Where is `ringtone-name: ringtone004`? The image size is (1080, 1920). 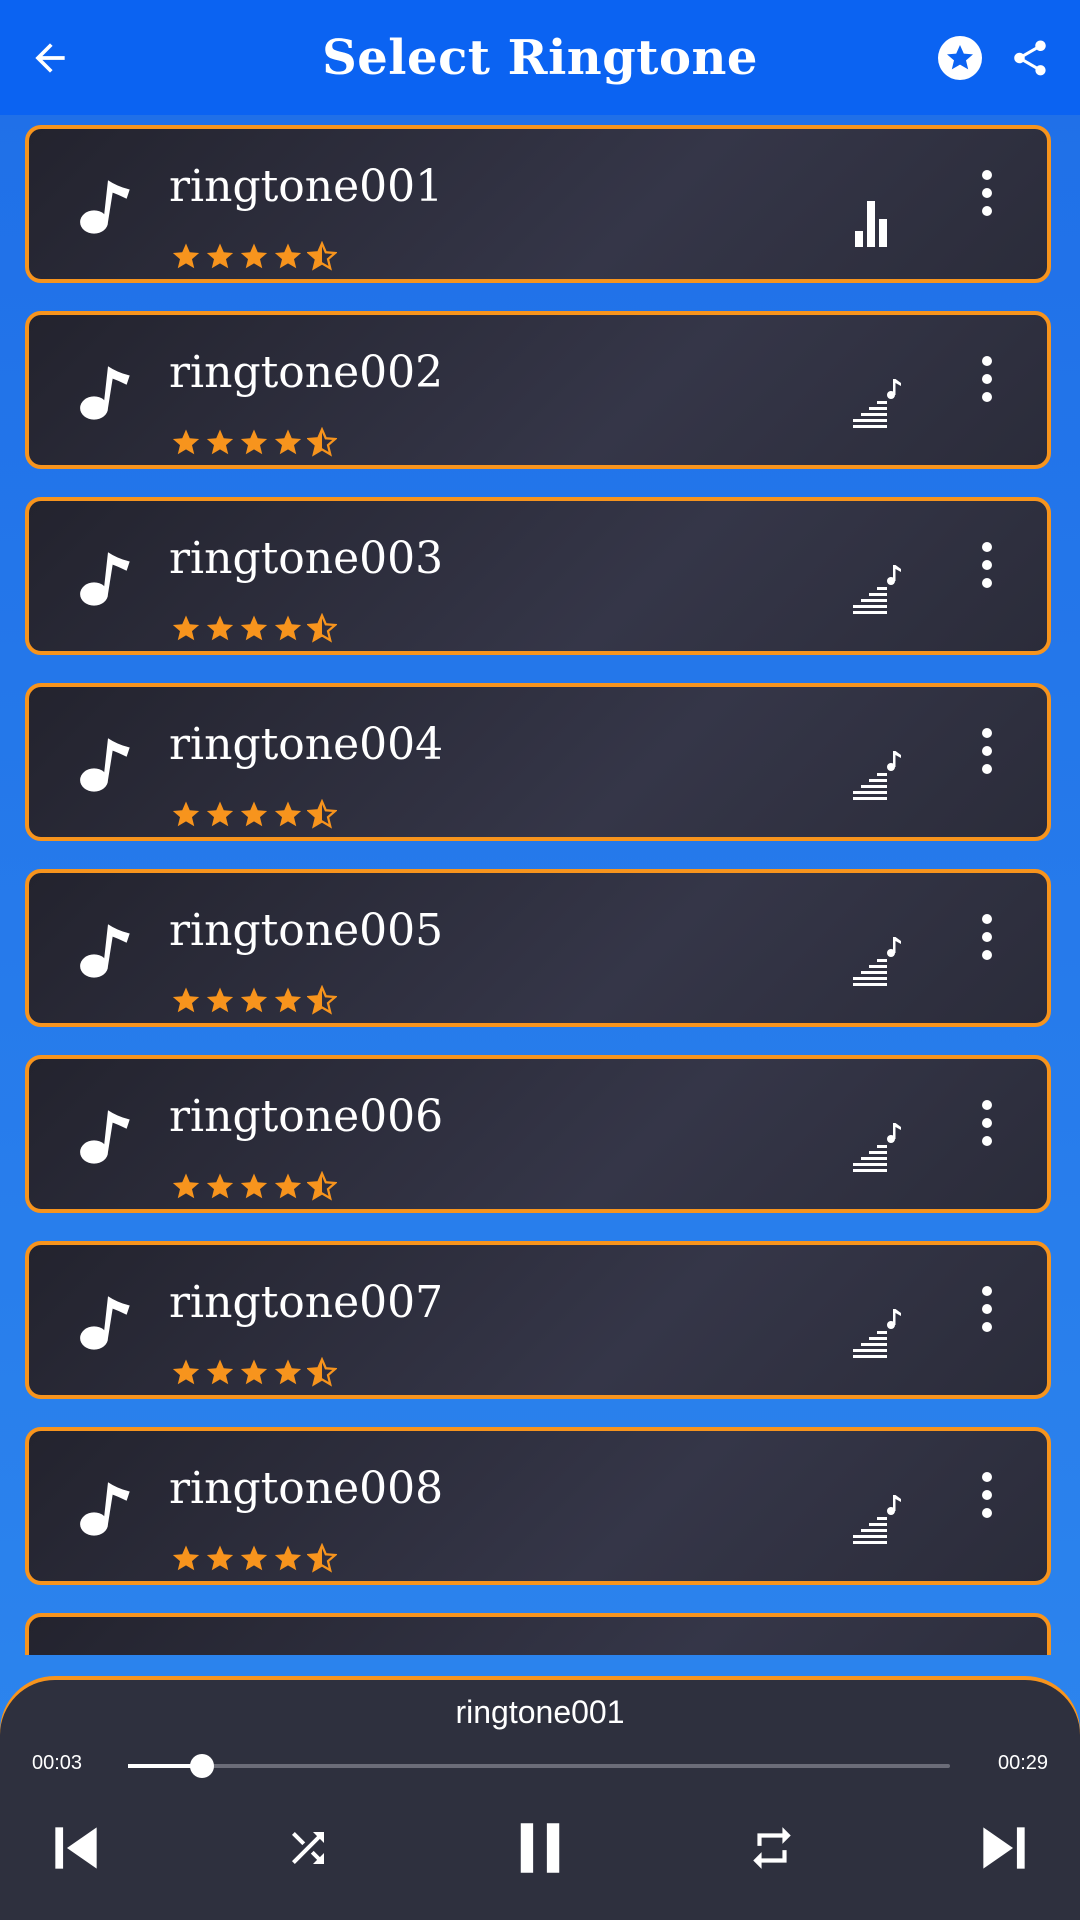
ringtone-name: ringtone004 is located at coordinates (306, 744).